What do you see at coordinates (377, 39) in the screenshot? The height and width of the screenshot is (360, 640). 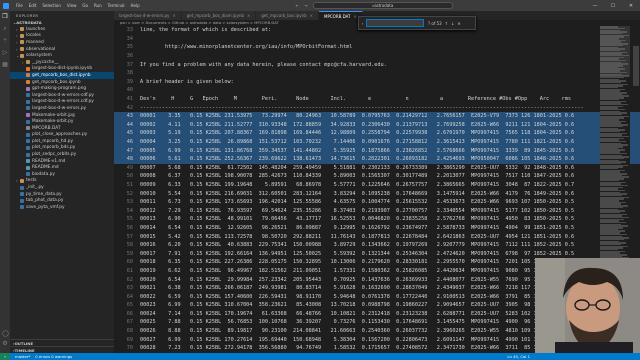 I see `code-line: 34` at bounding box center [377, 39].